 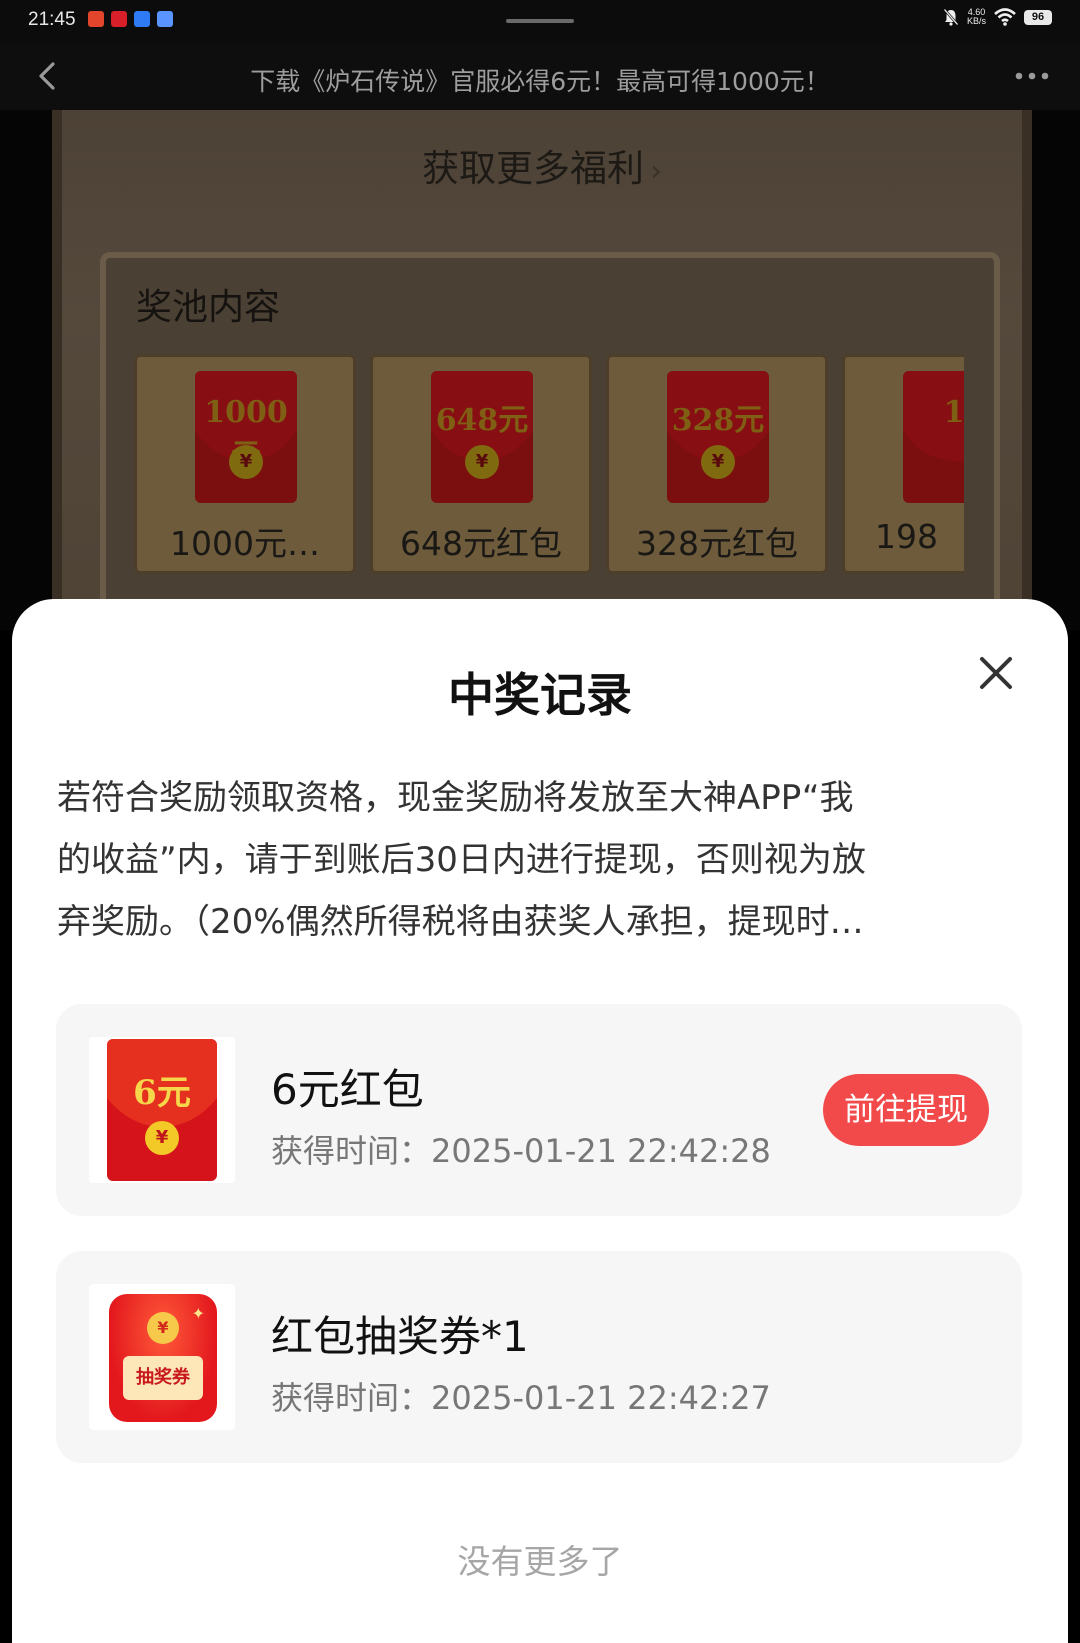 What do you see at coordinates (198, 1313) in the screenshot?
I see `sparkle-icon: ✦` at bounding box center [198, 1313].